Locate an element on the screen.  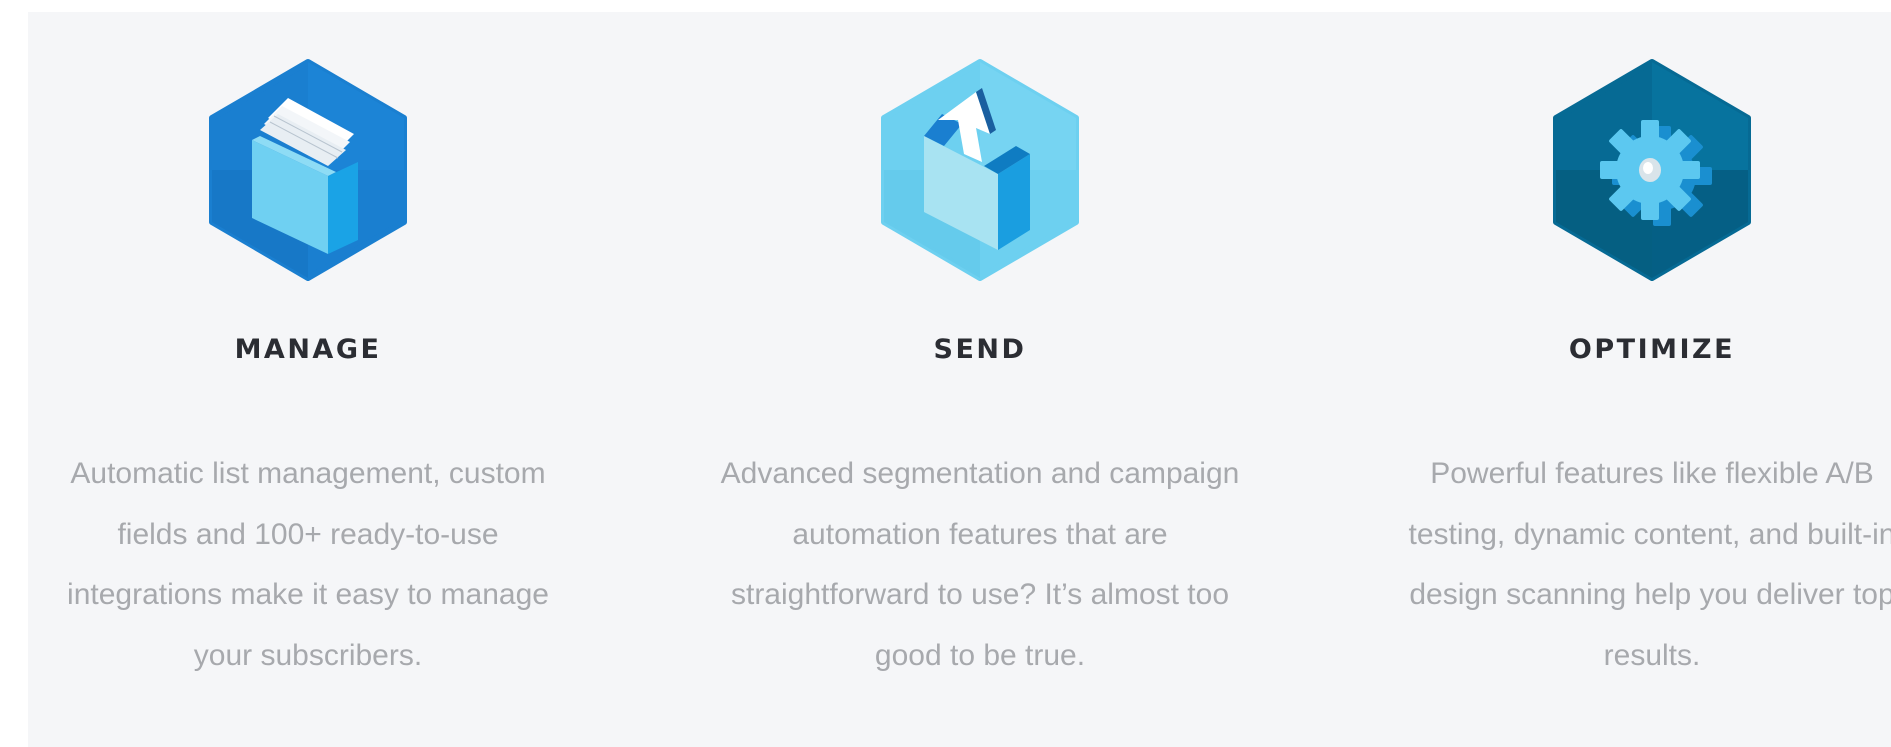
send-box-icon is located at coordinates (980, 170).